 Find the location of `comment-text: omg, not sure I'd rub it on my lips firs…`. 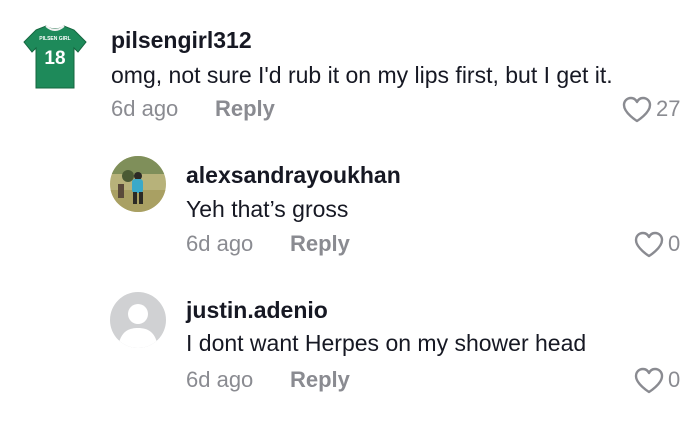

comment-text: omg, not sure I'd rub it on my lips firs… is located at coordinates (362, 75).